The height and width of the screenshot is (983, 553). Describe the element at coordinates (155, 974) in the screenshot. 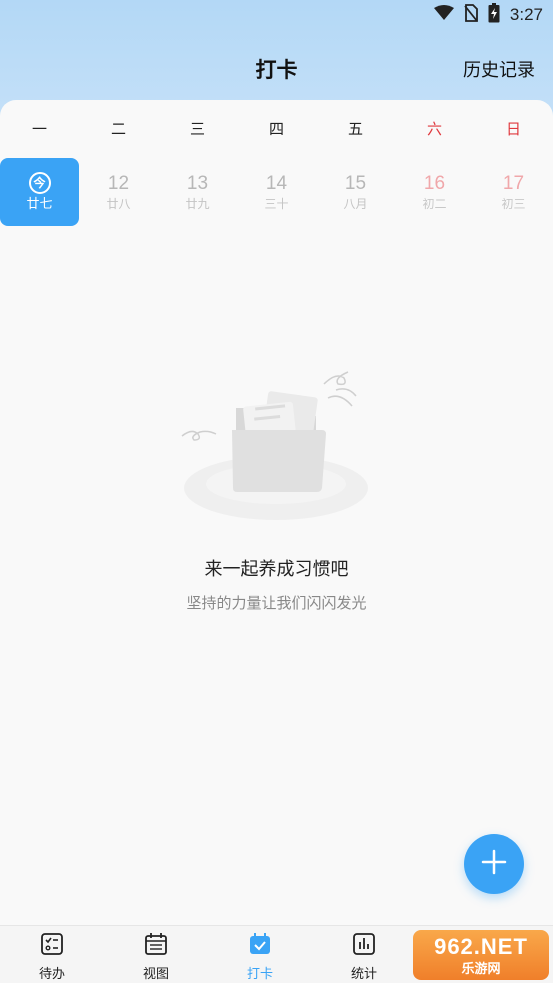

I see `nav-label: 视图` at that location.